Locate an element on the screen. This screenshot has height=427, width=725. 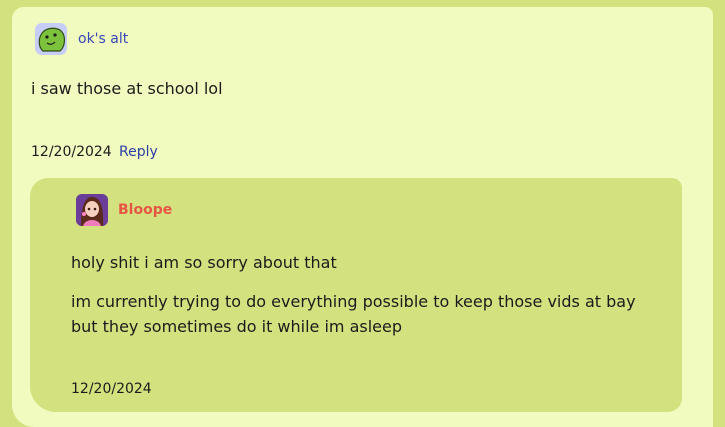
reply-author-link: Bloope is located at coordinates (145, 210).